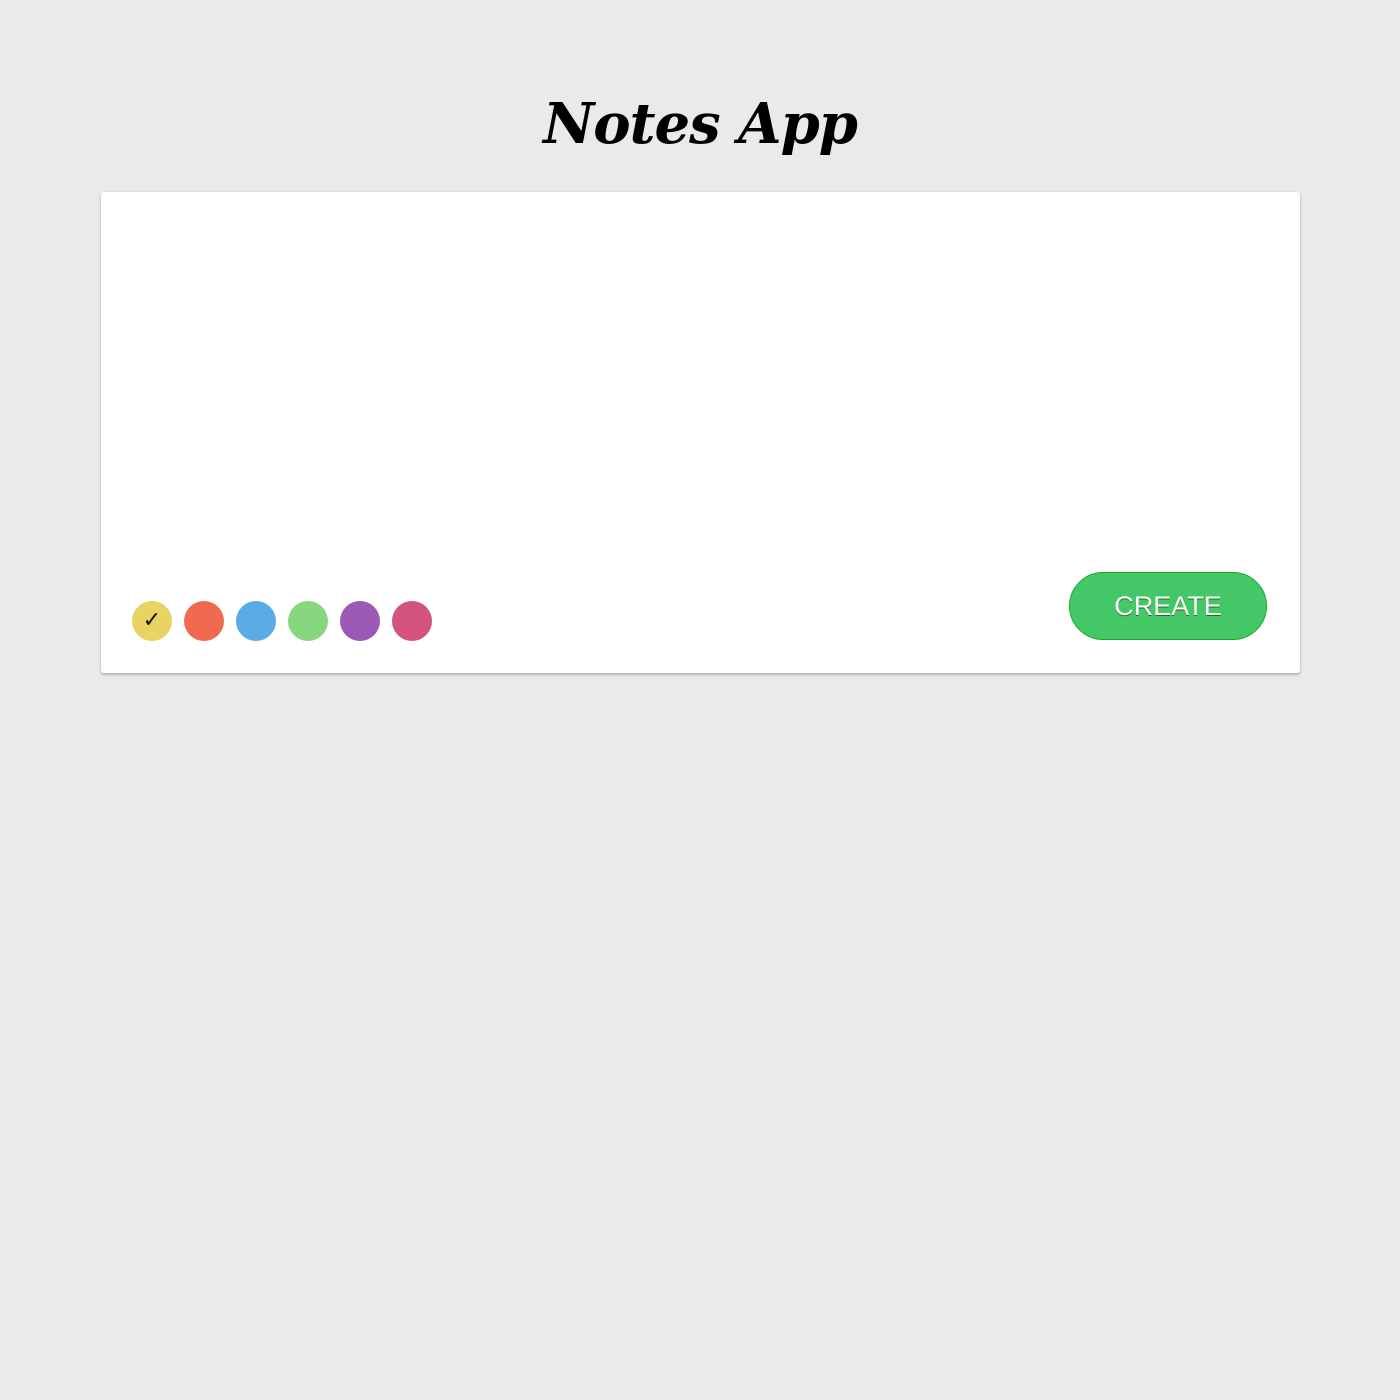 The image size is (1400, 1400). What do you see at coordinates (1168, 606) in the screenshot?
I see `create-button: CREATE` at bounding box center [1168, 606].